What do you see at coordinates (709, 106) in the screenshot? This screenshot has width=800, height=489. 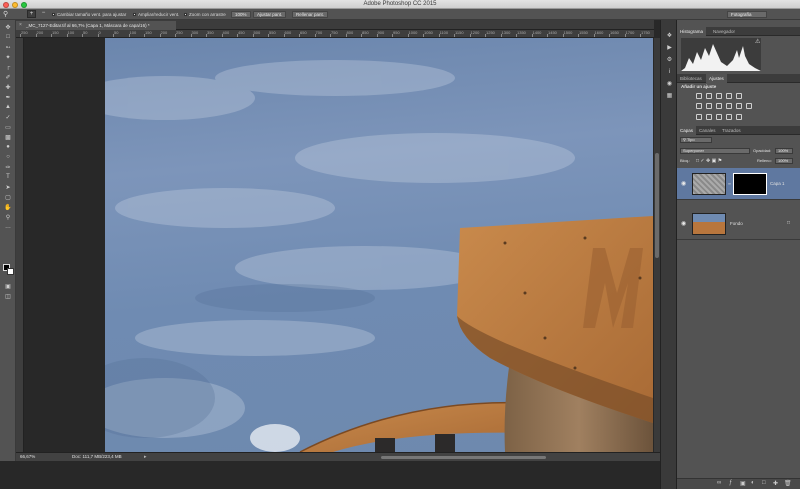 I see `color-balance-adjustment-icon` at bounding box center [709, 106].